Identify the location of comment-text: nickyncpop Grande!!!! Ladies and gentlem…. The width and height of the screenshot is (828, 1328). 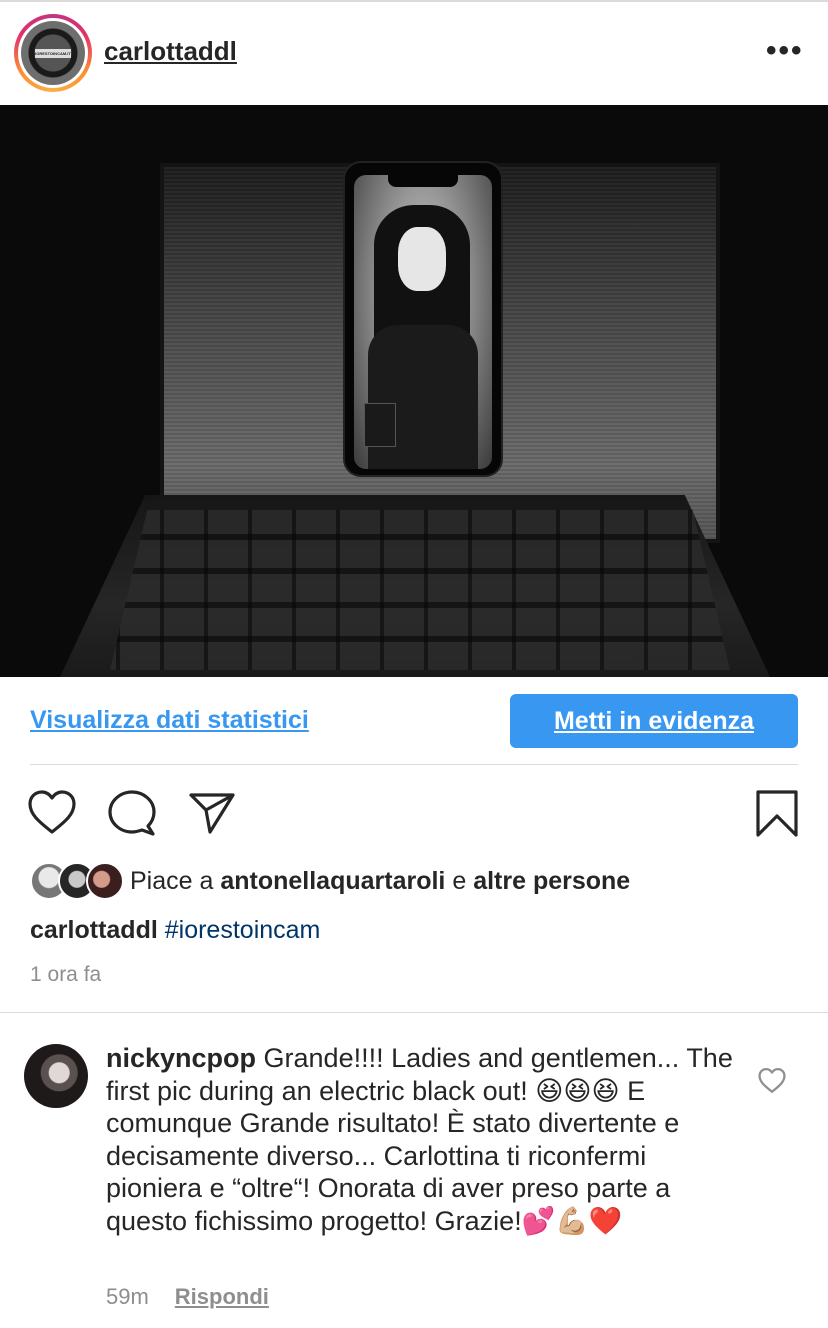
(426, 1139).